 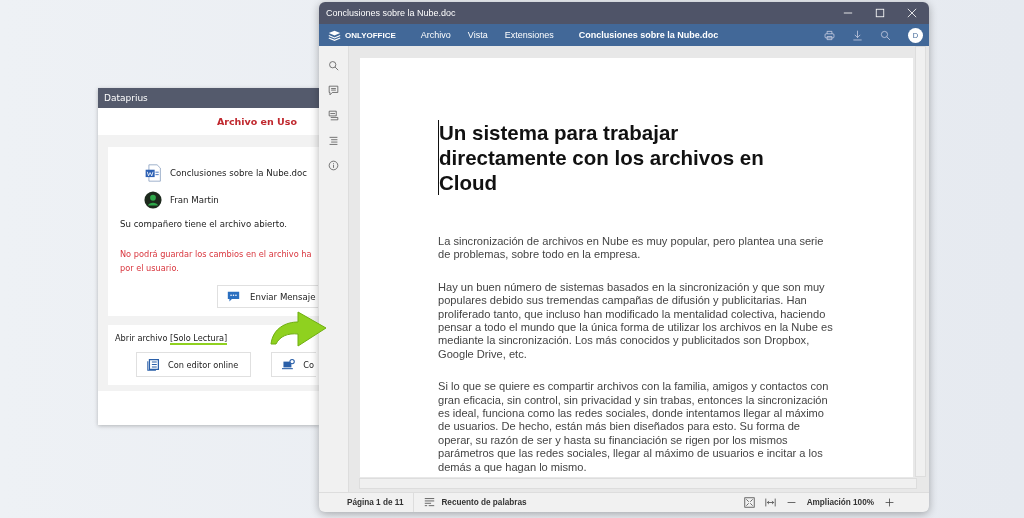 I want to click on stacked-layers-icon, so click(x=334, y=35).